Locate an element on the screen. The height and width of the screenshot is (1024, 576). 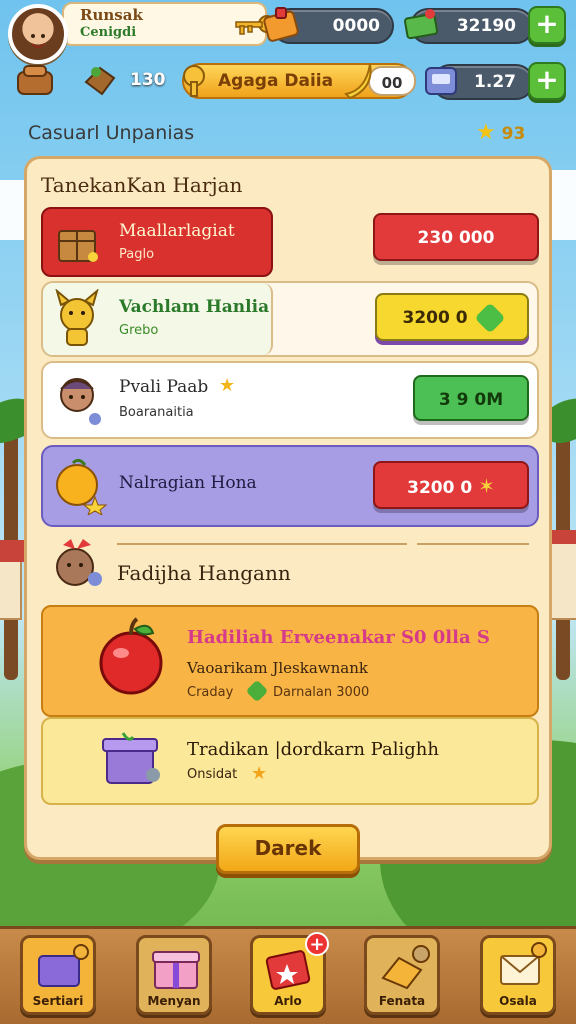
shop-row: Maallarlagiat Paglo 230 000 is located at coordinates (290, 243).